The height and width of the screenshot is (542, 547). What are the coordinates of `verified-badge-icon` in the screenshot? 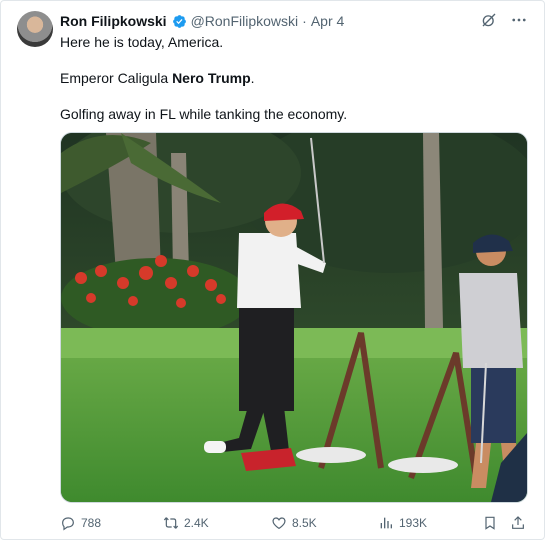 It's located at (179, 21).